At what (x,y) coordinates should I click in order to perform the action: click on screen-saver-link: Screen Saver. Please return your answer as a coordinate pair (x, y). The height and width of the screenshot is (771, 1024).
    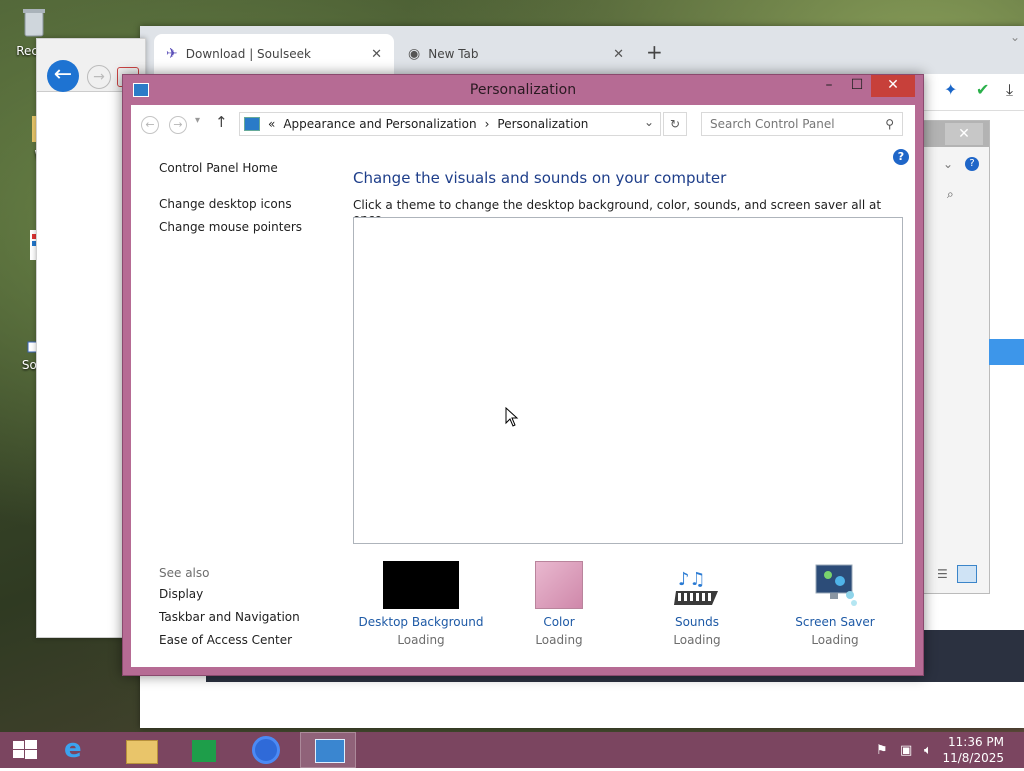
    Looking at the image, I should click on (835, 622).